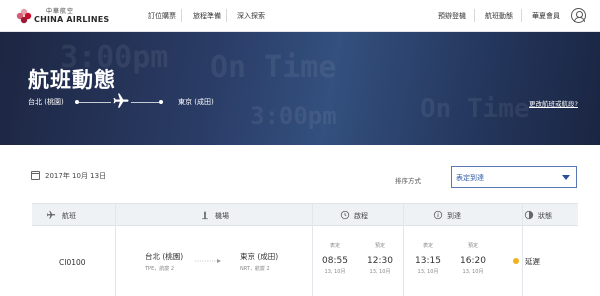  I want to click on departure-clock-icon, so click(345, 215).